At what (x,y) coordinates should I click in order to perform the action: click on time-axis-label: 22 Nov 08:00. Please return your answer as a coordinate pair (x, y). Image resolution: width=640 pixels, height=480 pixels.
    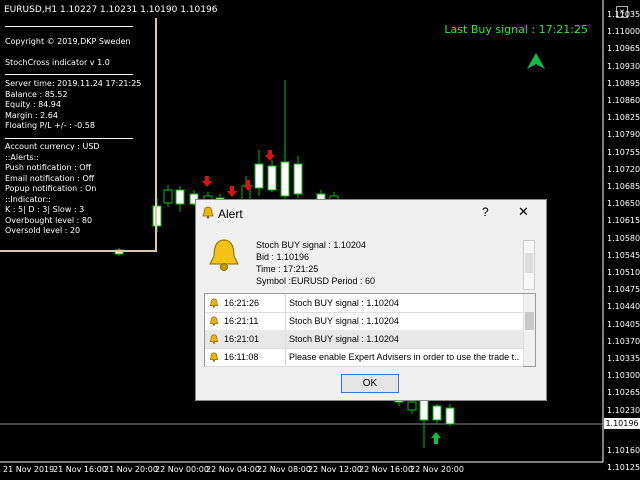
    Looking at the image, I should click on (284, 469).